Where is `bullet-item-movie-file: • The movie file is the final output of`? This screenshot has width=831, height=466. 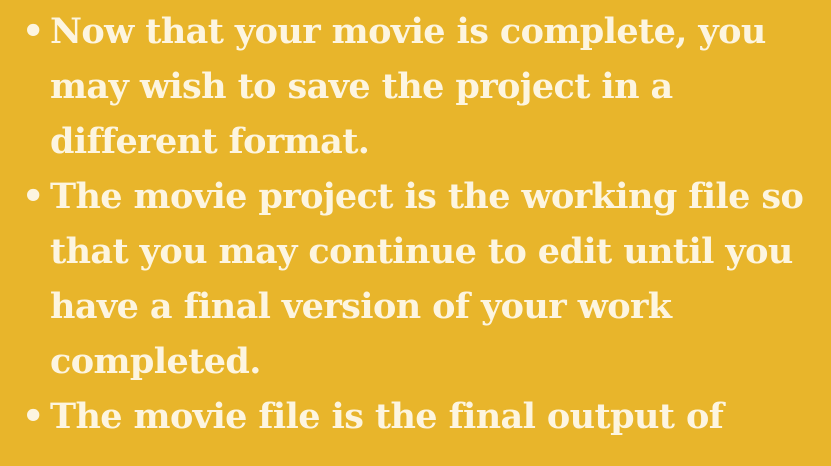
bullet-item-movie-file: • The movie file is the final output of is located at coordinates (422, 416).